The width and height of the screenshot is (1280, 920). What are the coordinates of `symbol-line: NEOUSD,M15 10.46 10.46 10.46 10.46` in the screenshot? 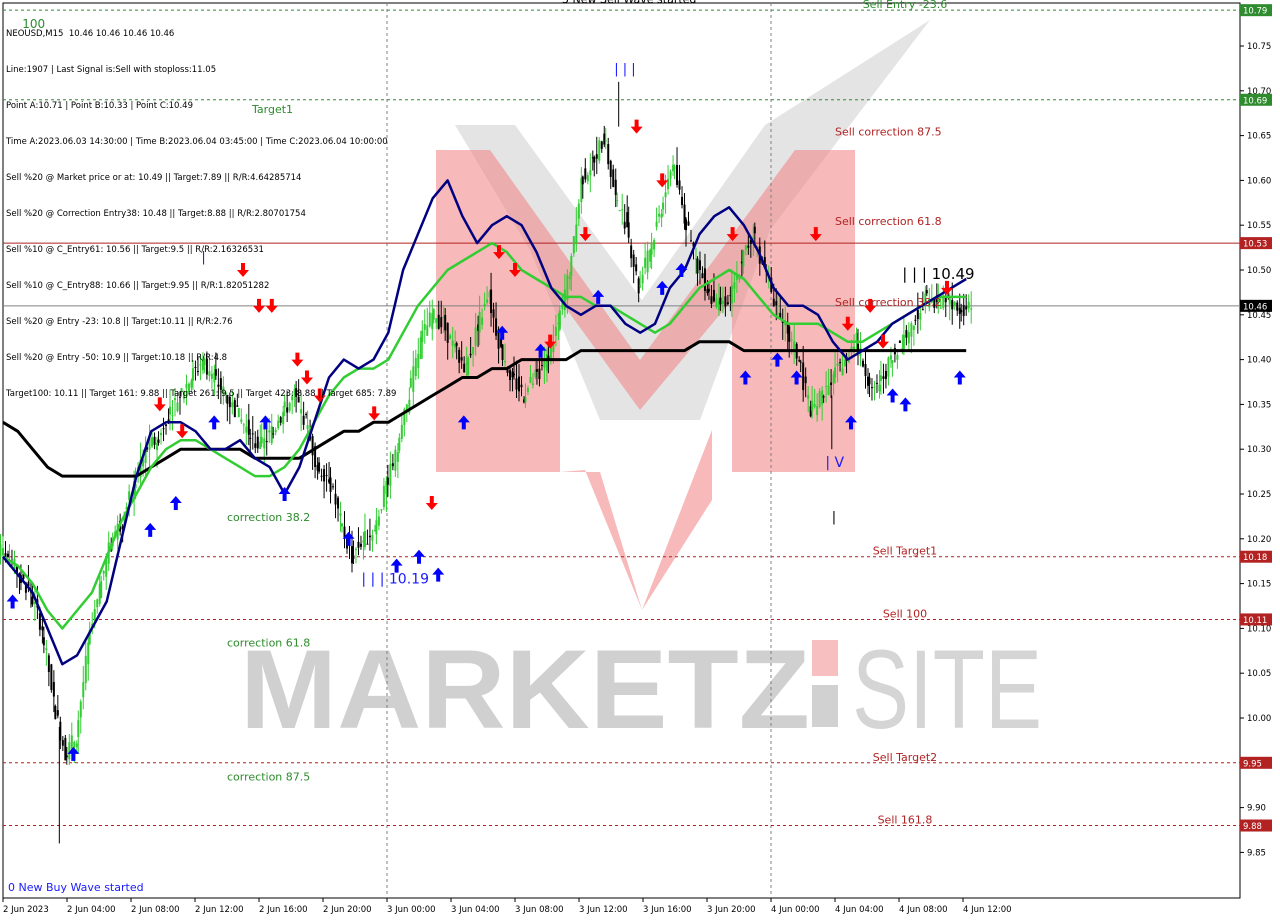 It's located at (90, 34).